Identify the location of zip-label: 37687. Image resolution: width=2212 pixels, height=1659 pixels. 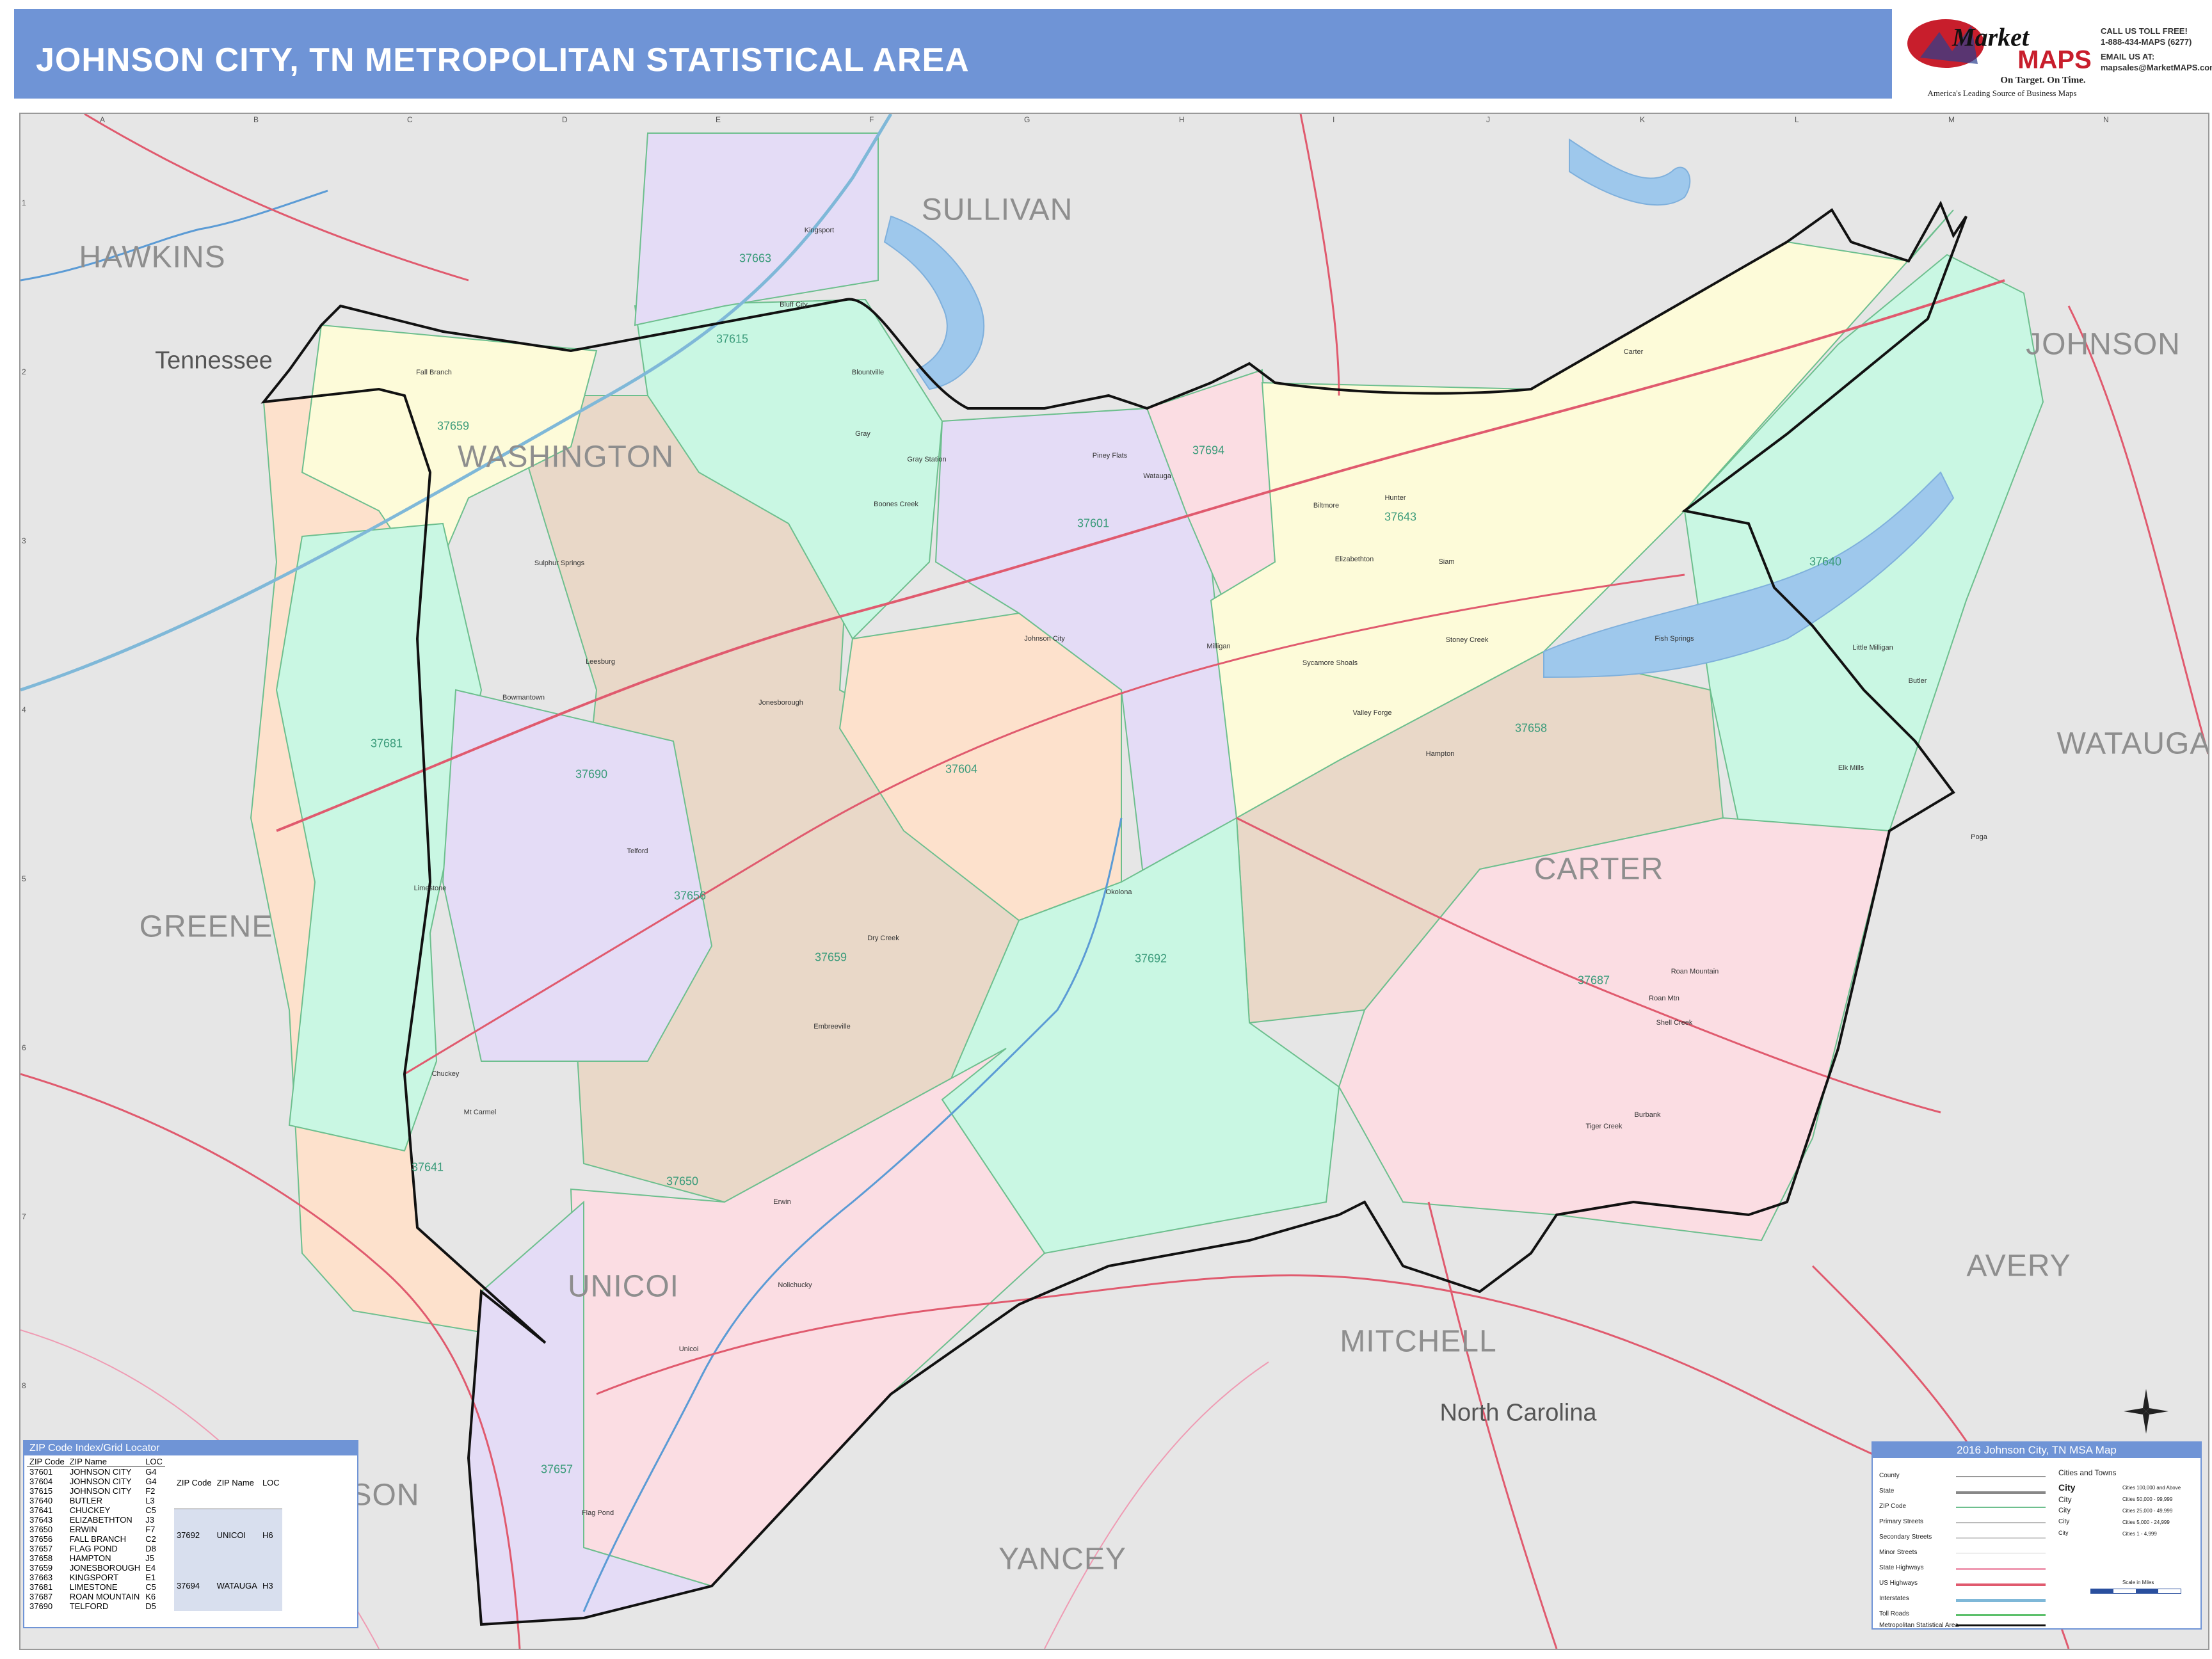
(1593, 980).